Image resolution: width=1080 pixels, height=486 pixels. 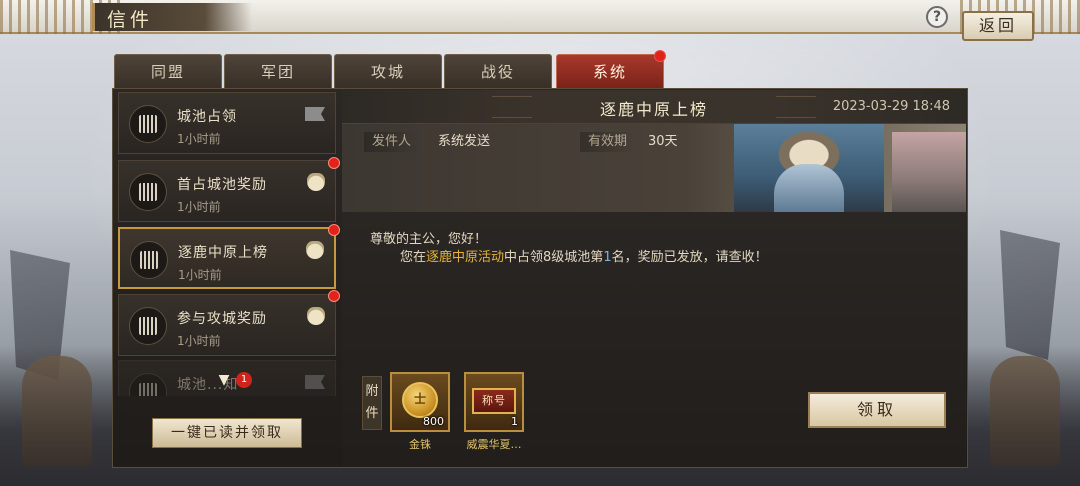 I want to click on mail-title: 首占城池奖励, so click(x=222, y=185).